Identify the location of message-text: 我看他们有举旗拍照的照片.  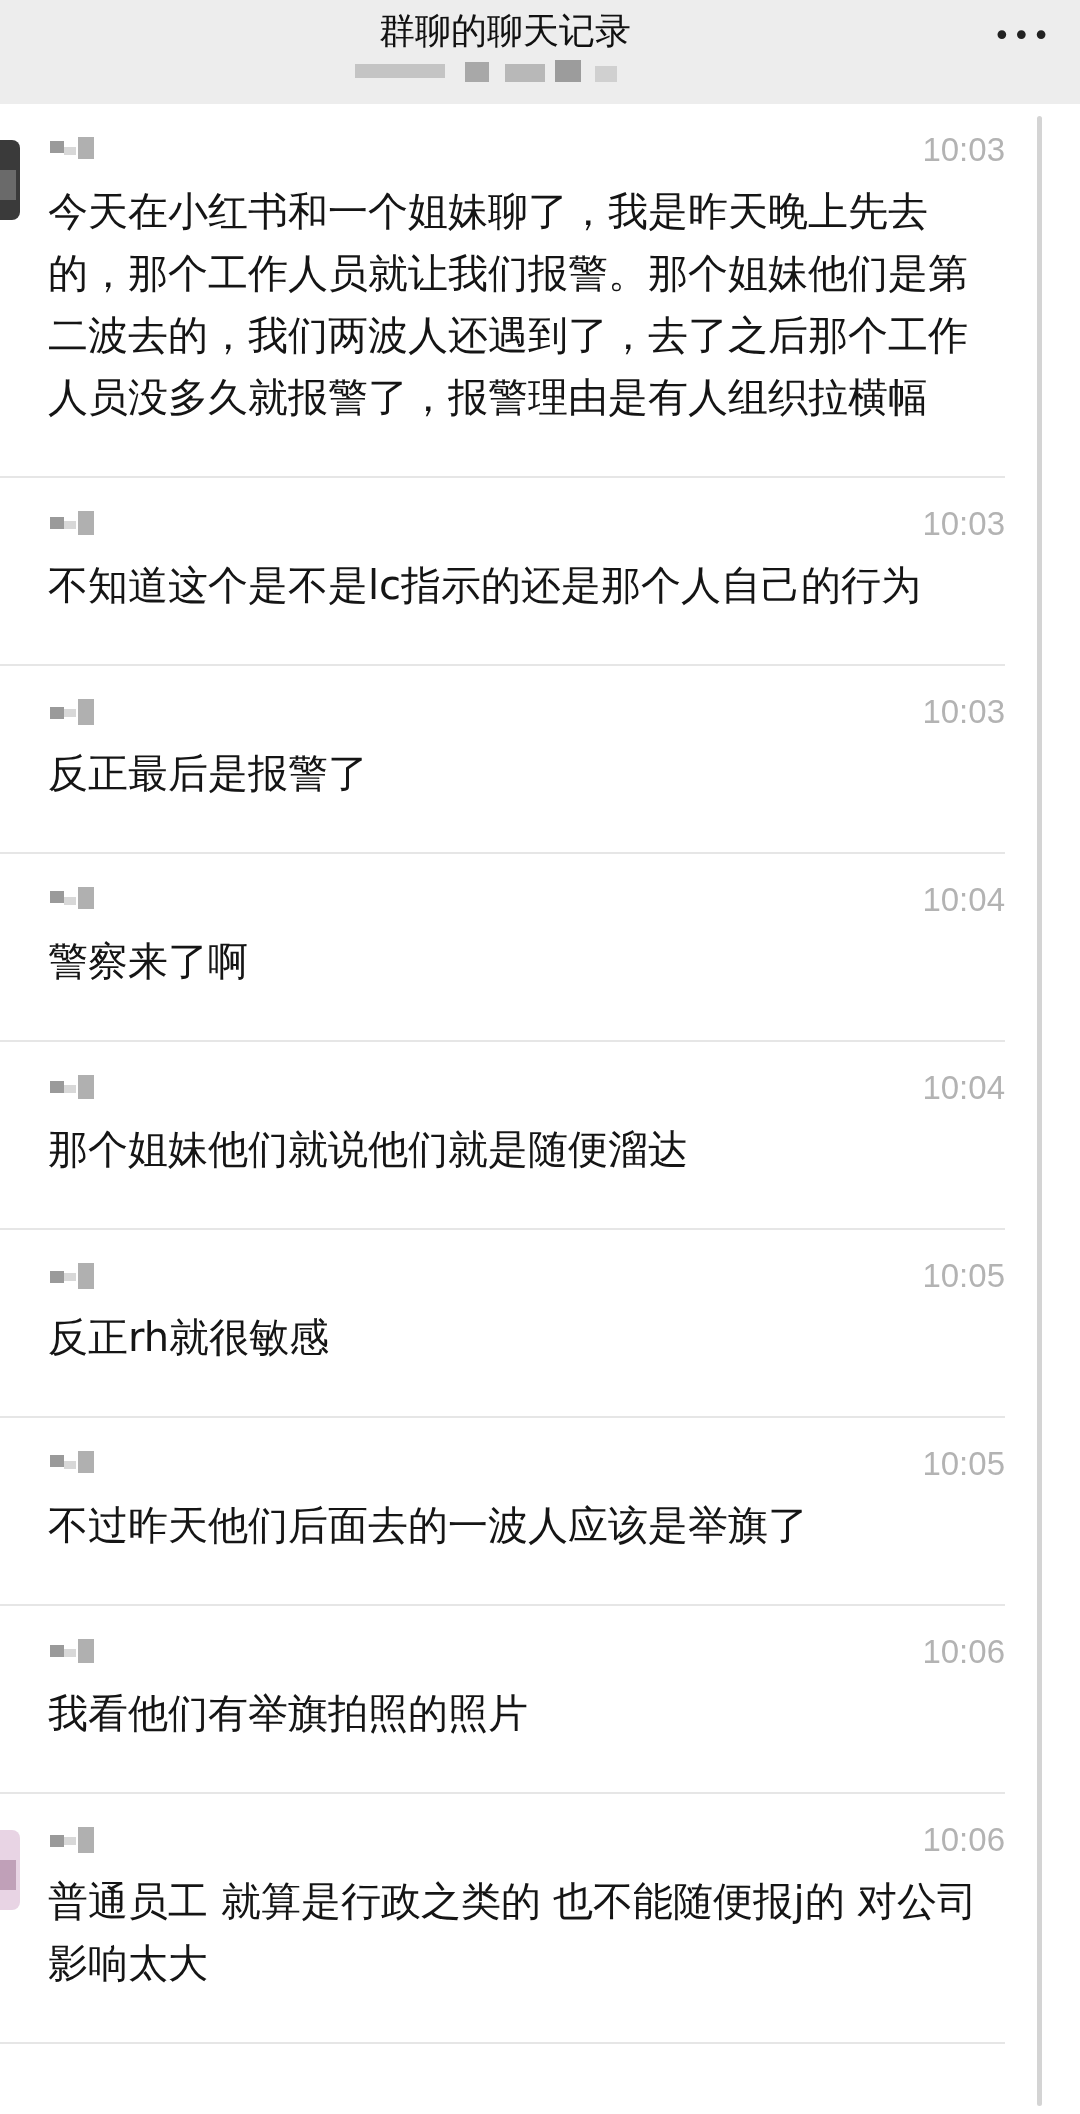
(288, 1713).